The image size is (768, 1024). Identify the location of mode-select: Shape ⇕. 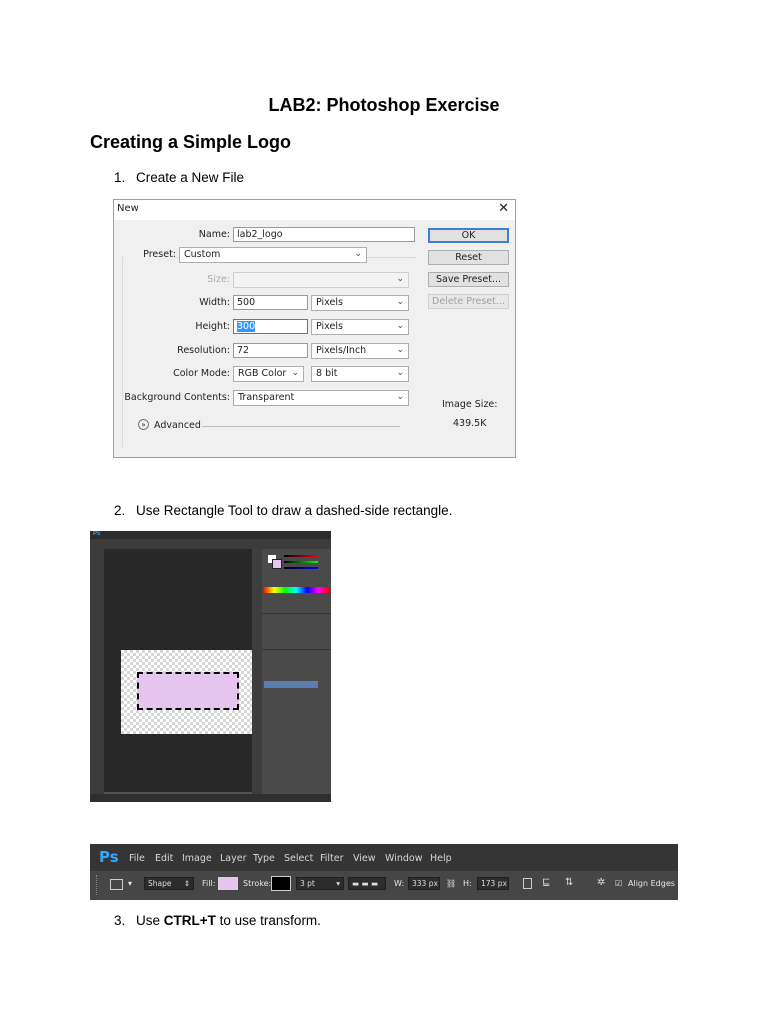
(169, 883).